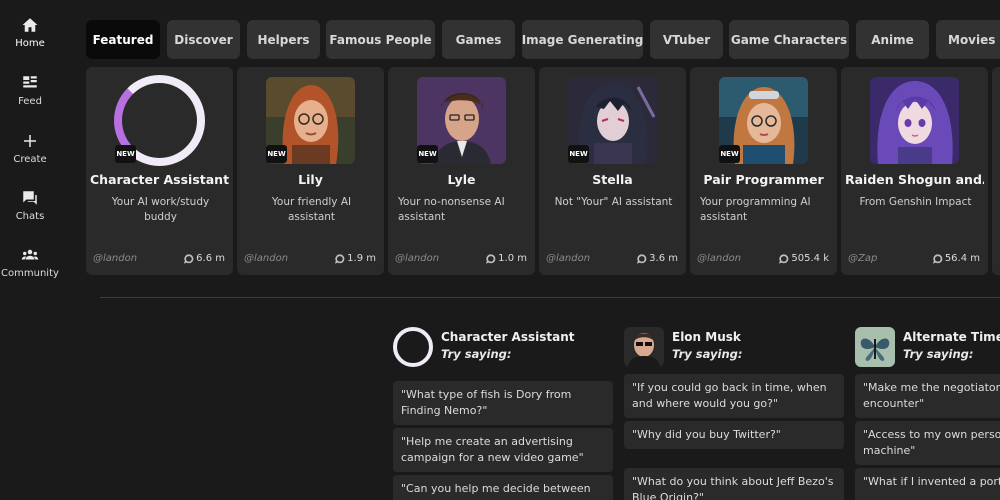 This screenshot has height=500, width=1000. I want to click on chat-count-value: 6.6 m, so click(210, 258).